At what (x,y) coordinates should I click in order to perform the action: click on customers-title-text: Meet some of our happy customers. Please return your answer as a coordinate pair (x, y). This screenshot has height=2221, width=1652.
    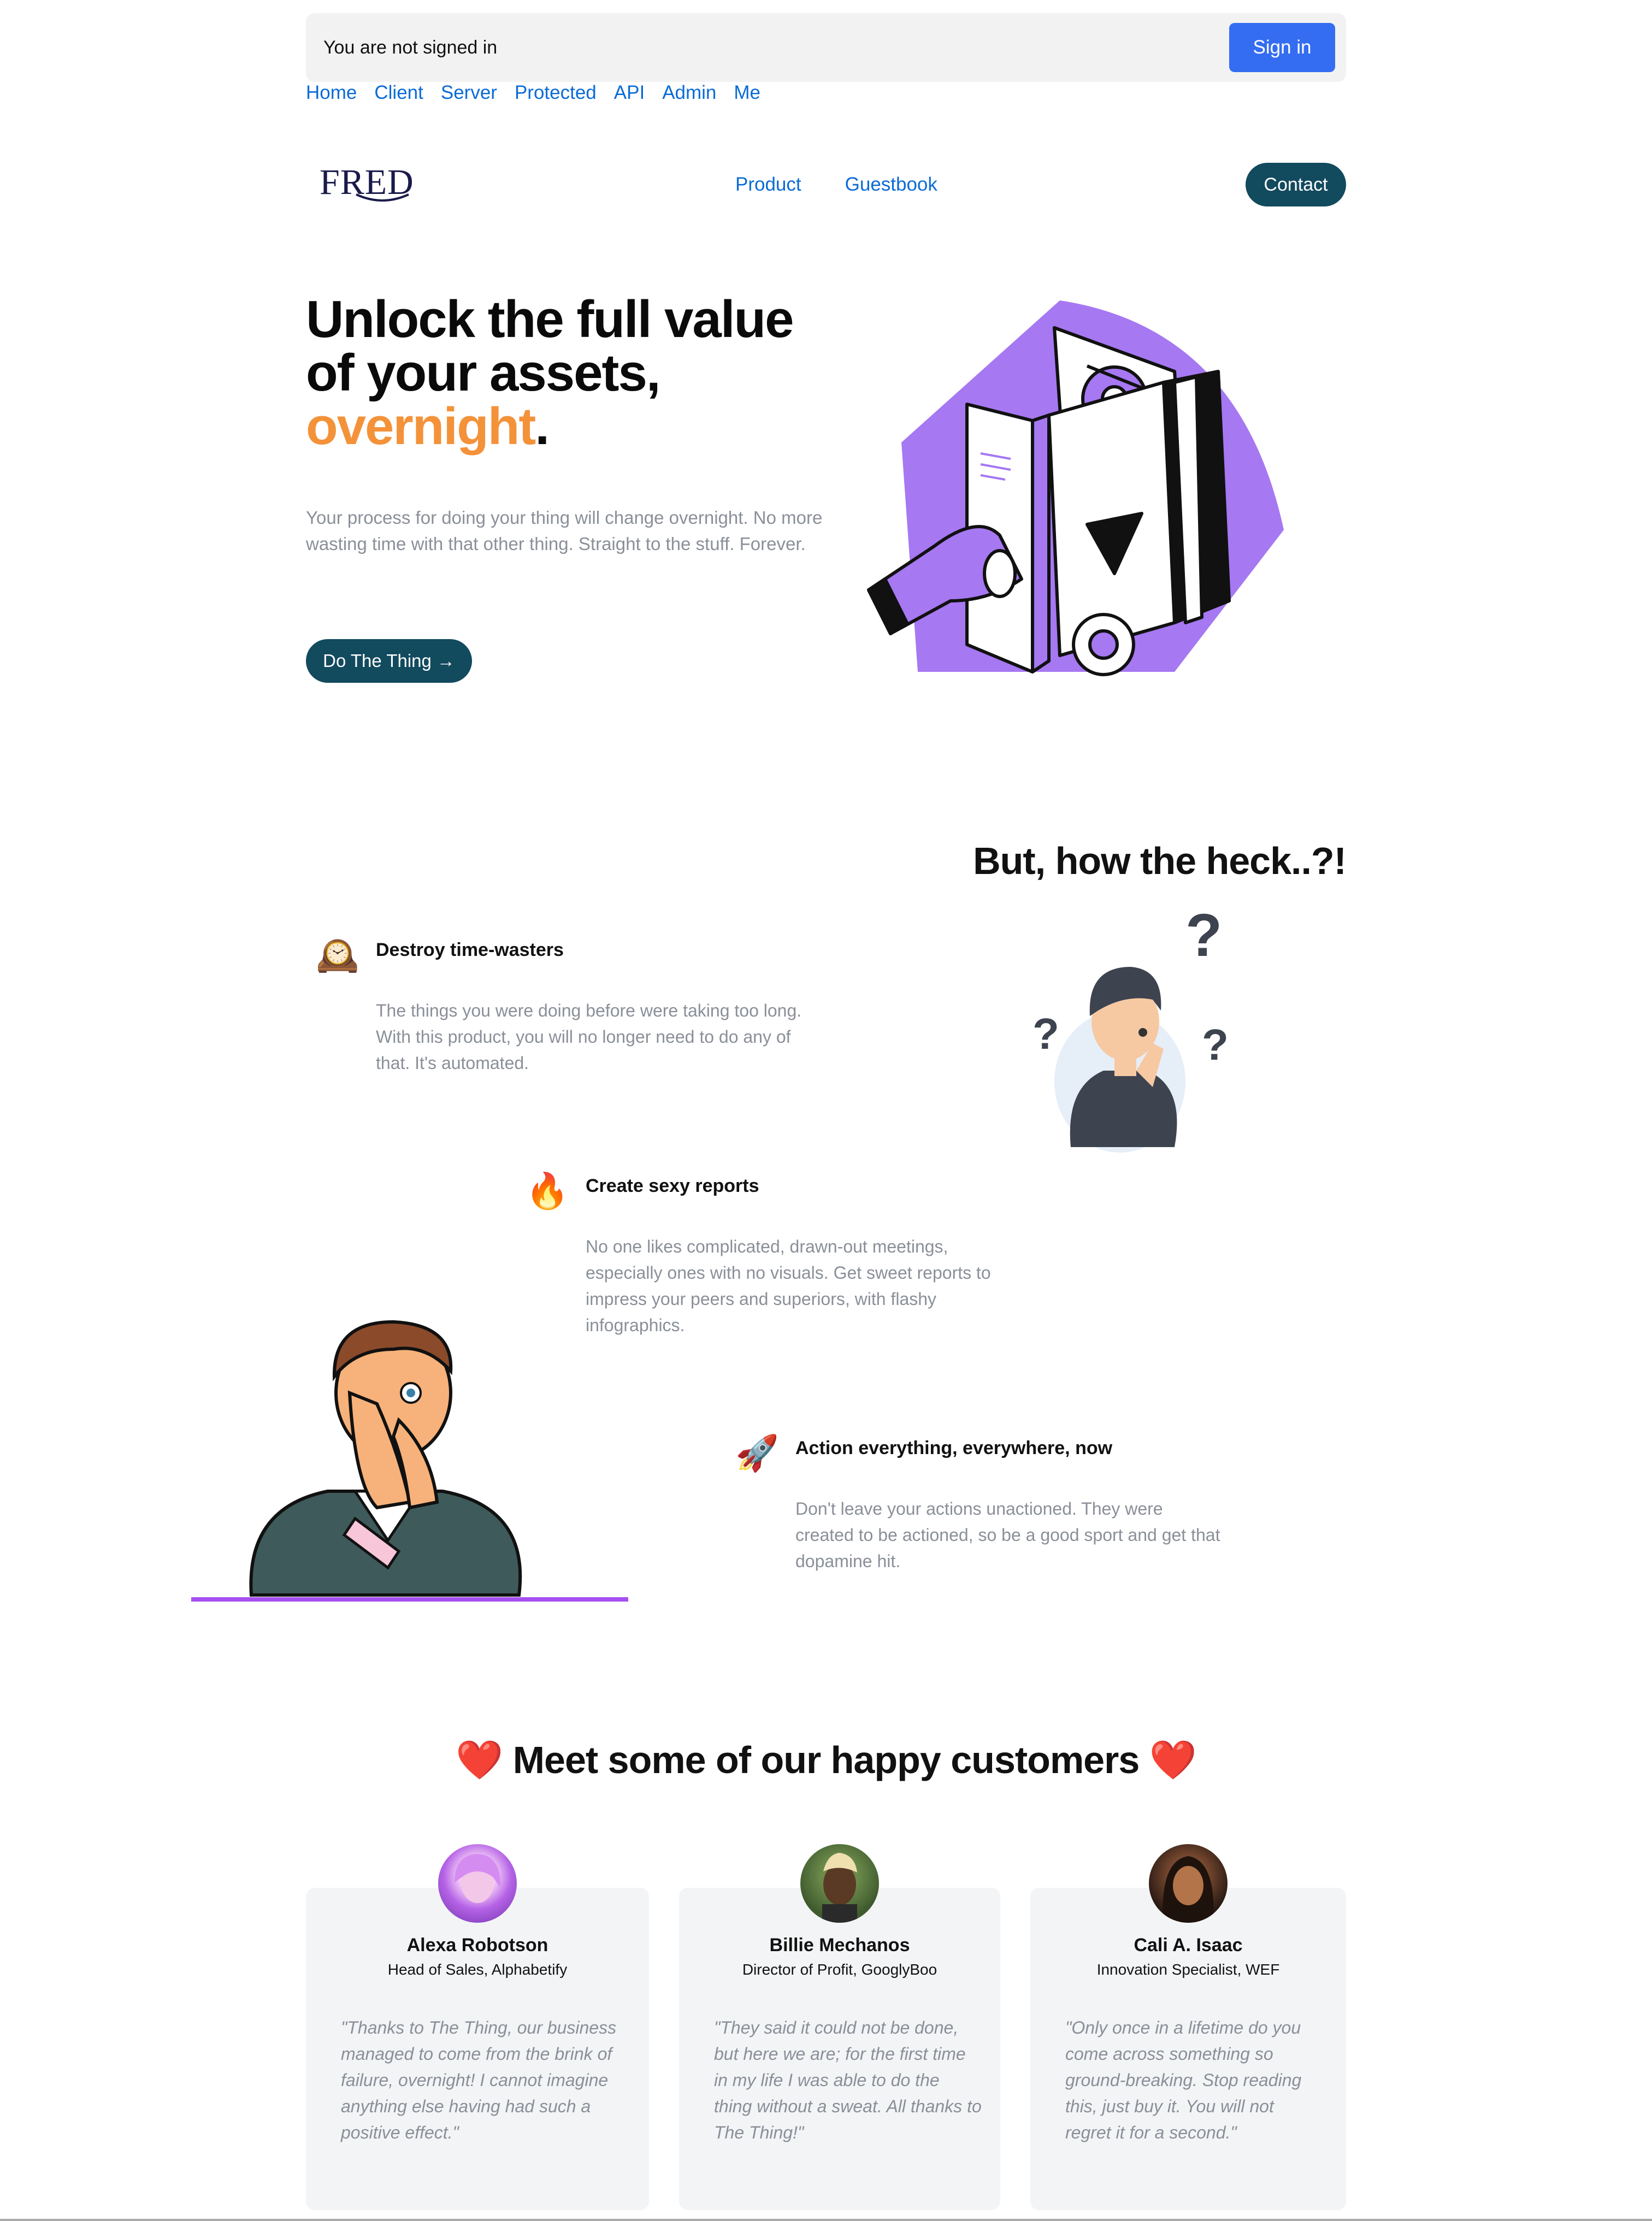
    Looking at the image, I should click on (826, 1760).